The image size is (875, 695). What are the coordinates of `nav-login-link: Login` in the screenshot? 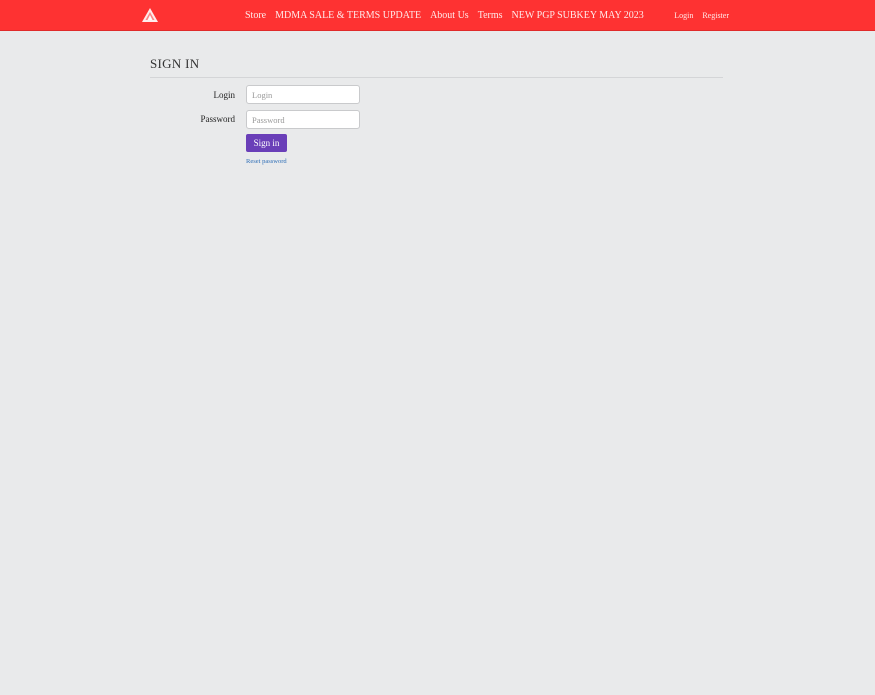 It's located at (683, 15).